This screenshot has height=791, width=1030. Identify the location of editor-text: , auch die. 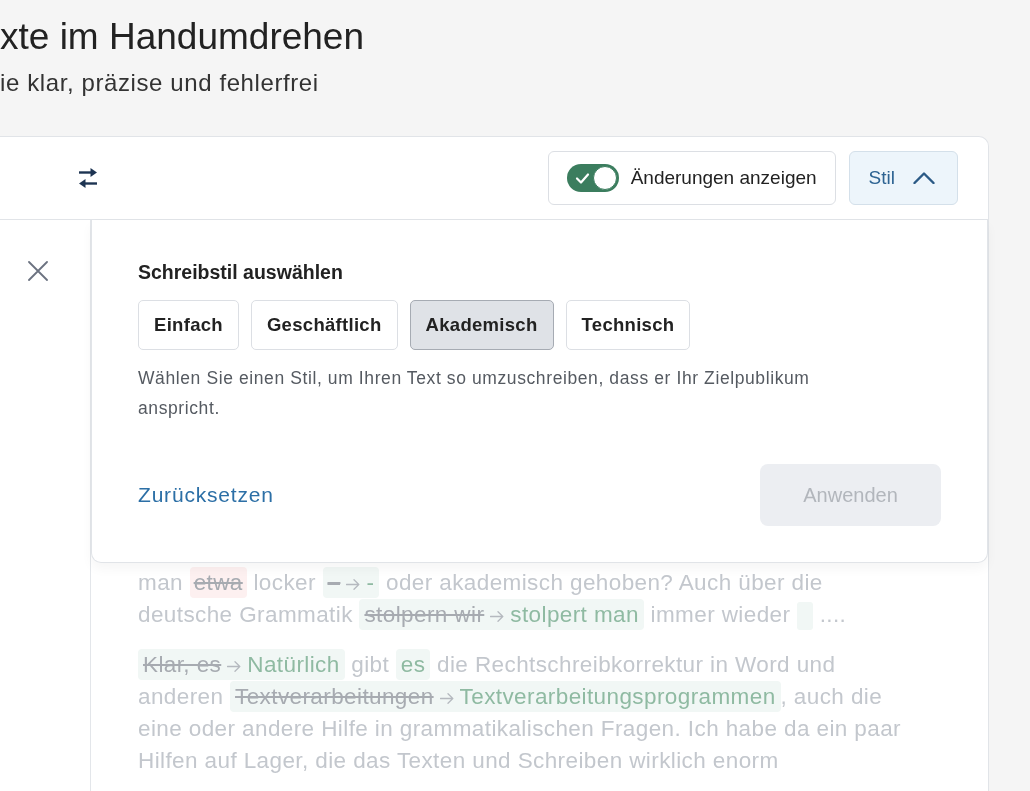
(831, 696).